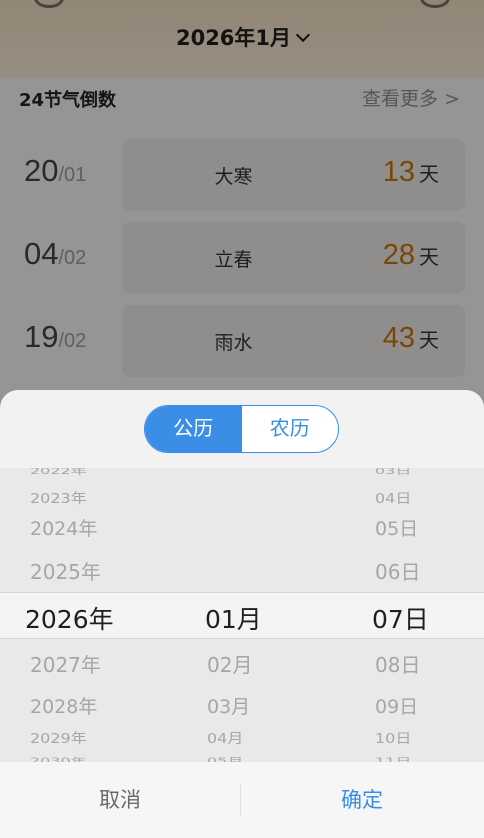  Describe the element at coordinates (397, 570) in the screenshot. I see `day-option: 06日` at that location.